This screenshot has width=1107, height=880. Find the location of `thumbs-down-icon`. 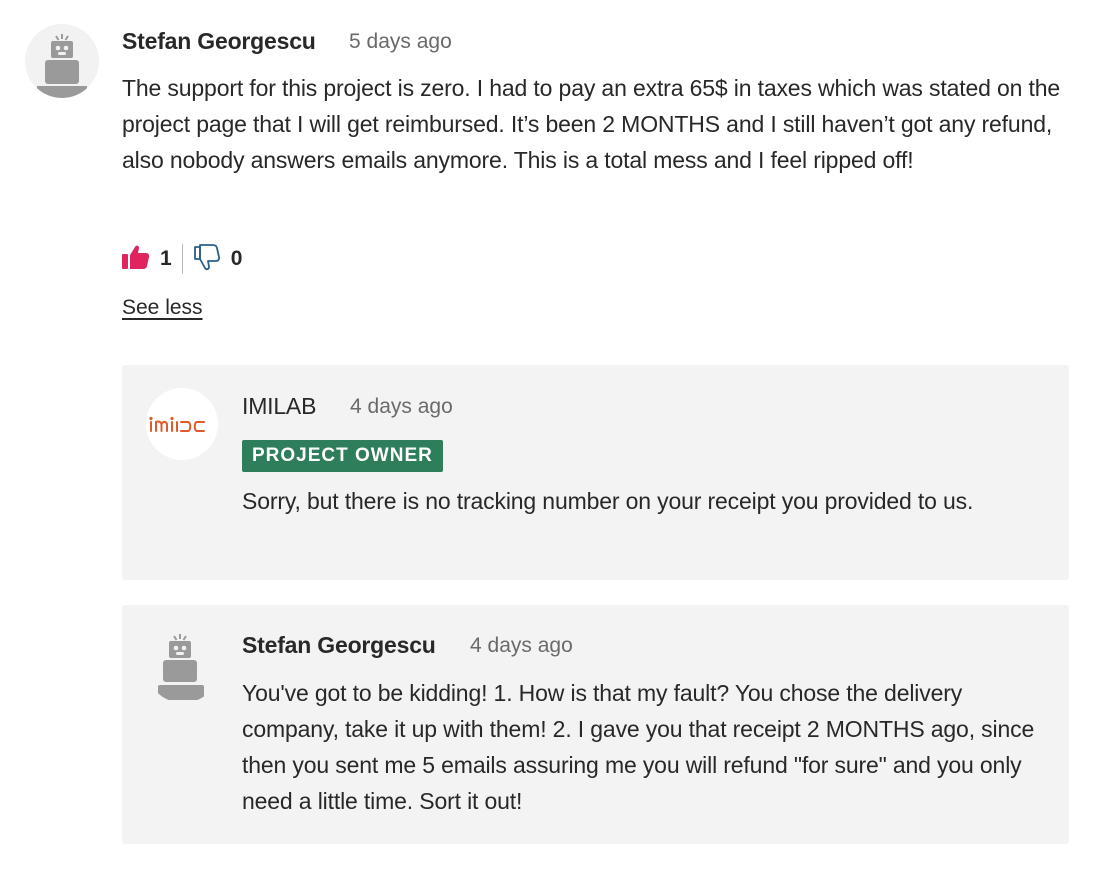

thumbs-down-icon is located at coordinates (207, 259).